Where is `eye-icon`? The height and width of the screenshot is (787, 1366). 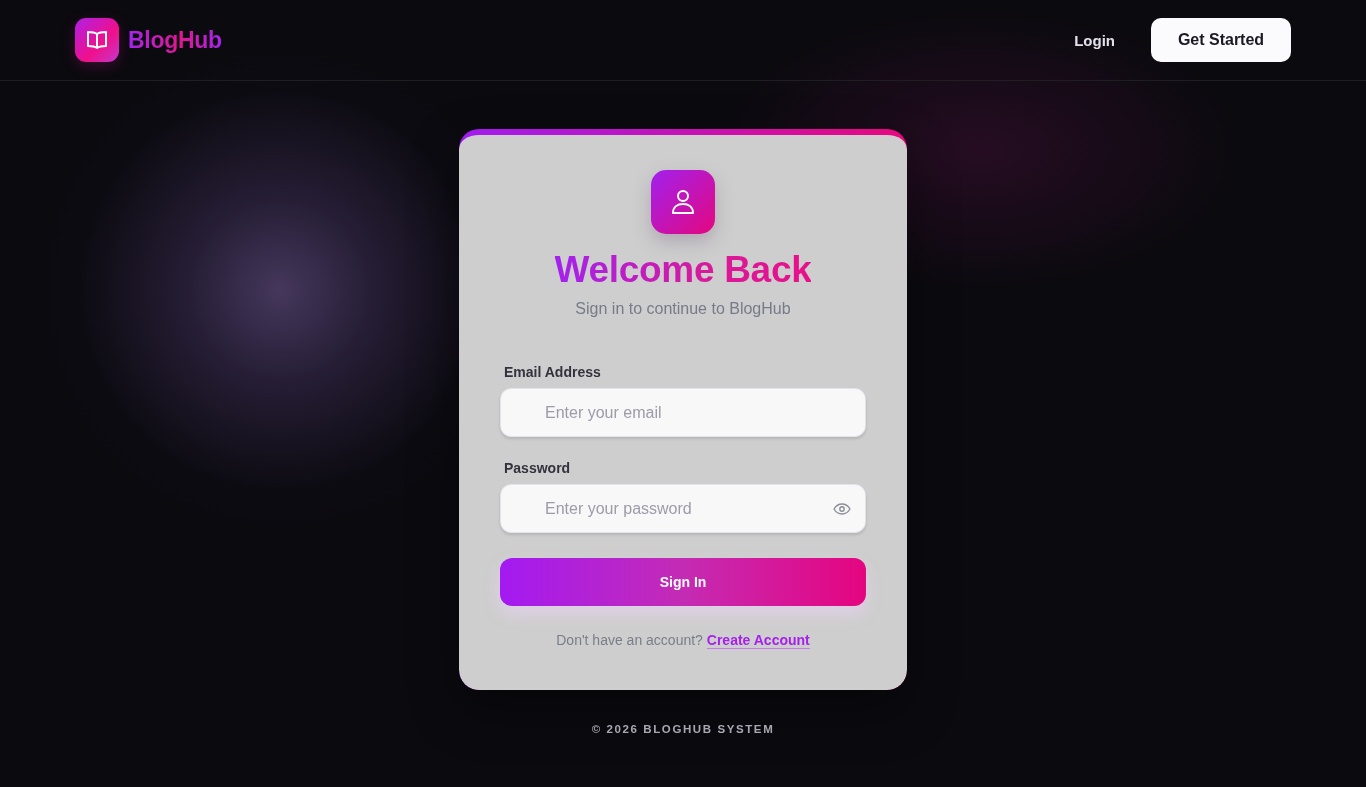
eye-icon is located at coordinates (842, 508).